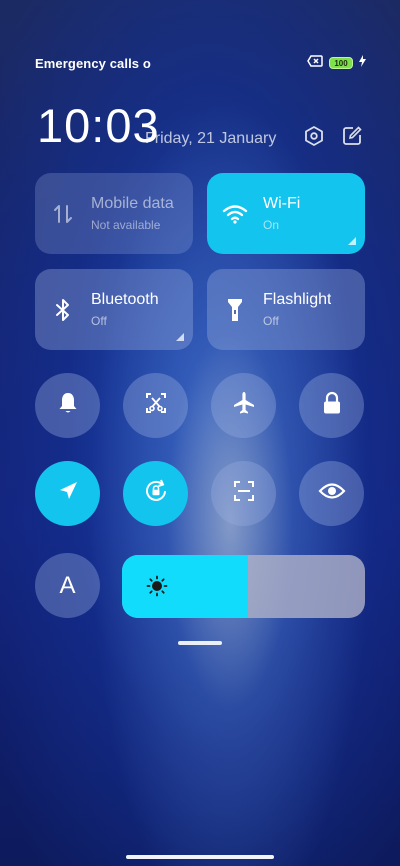 This screenshot has width=400, height=866. I want to click on clock-time: 10:03, so click(98, 125).